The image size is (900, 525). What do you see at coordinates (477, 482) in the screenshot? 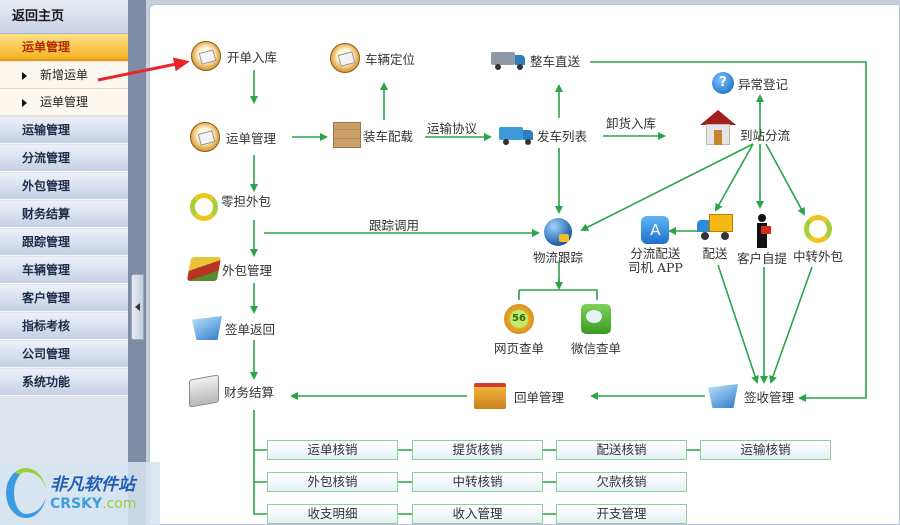
I see `finance-box: 中转核销` at bounding box center [477, 482].